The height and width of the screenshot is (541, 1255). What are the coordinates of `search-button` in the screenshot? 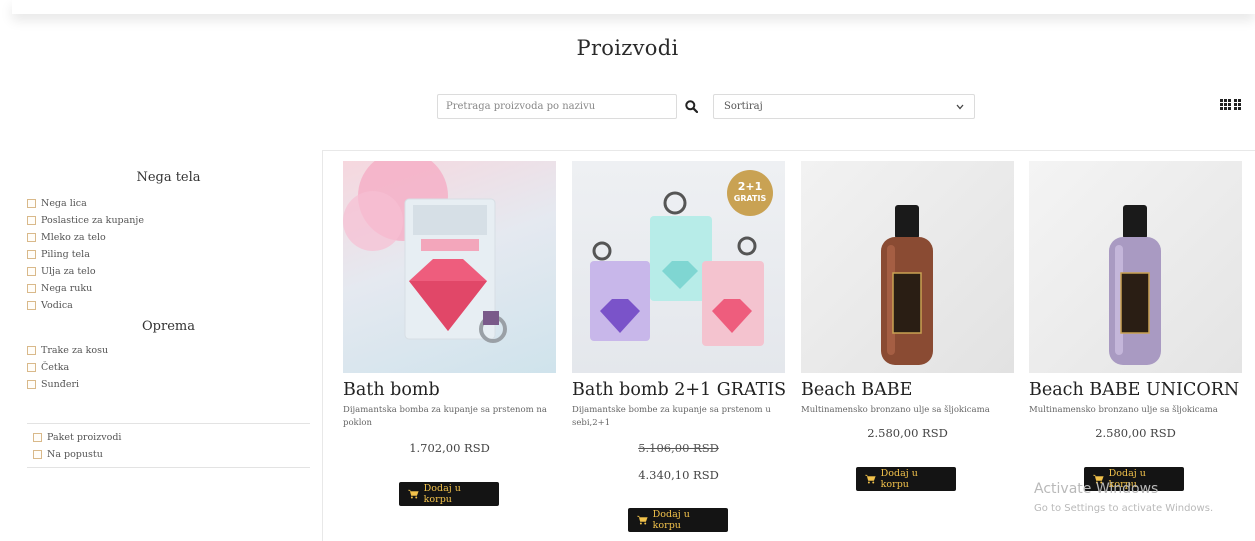 It's located at (691, 106).